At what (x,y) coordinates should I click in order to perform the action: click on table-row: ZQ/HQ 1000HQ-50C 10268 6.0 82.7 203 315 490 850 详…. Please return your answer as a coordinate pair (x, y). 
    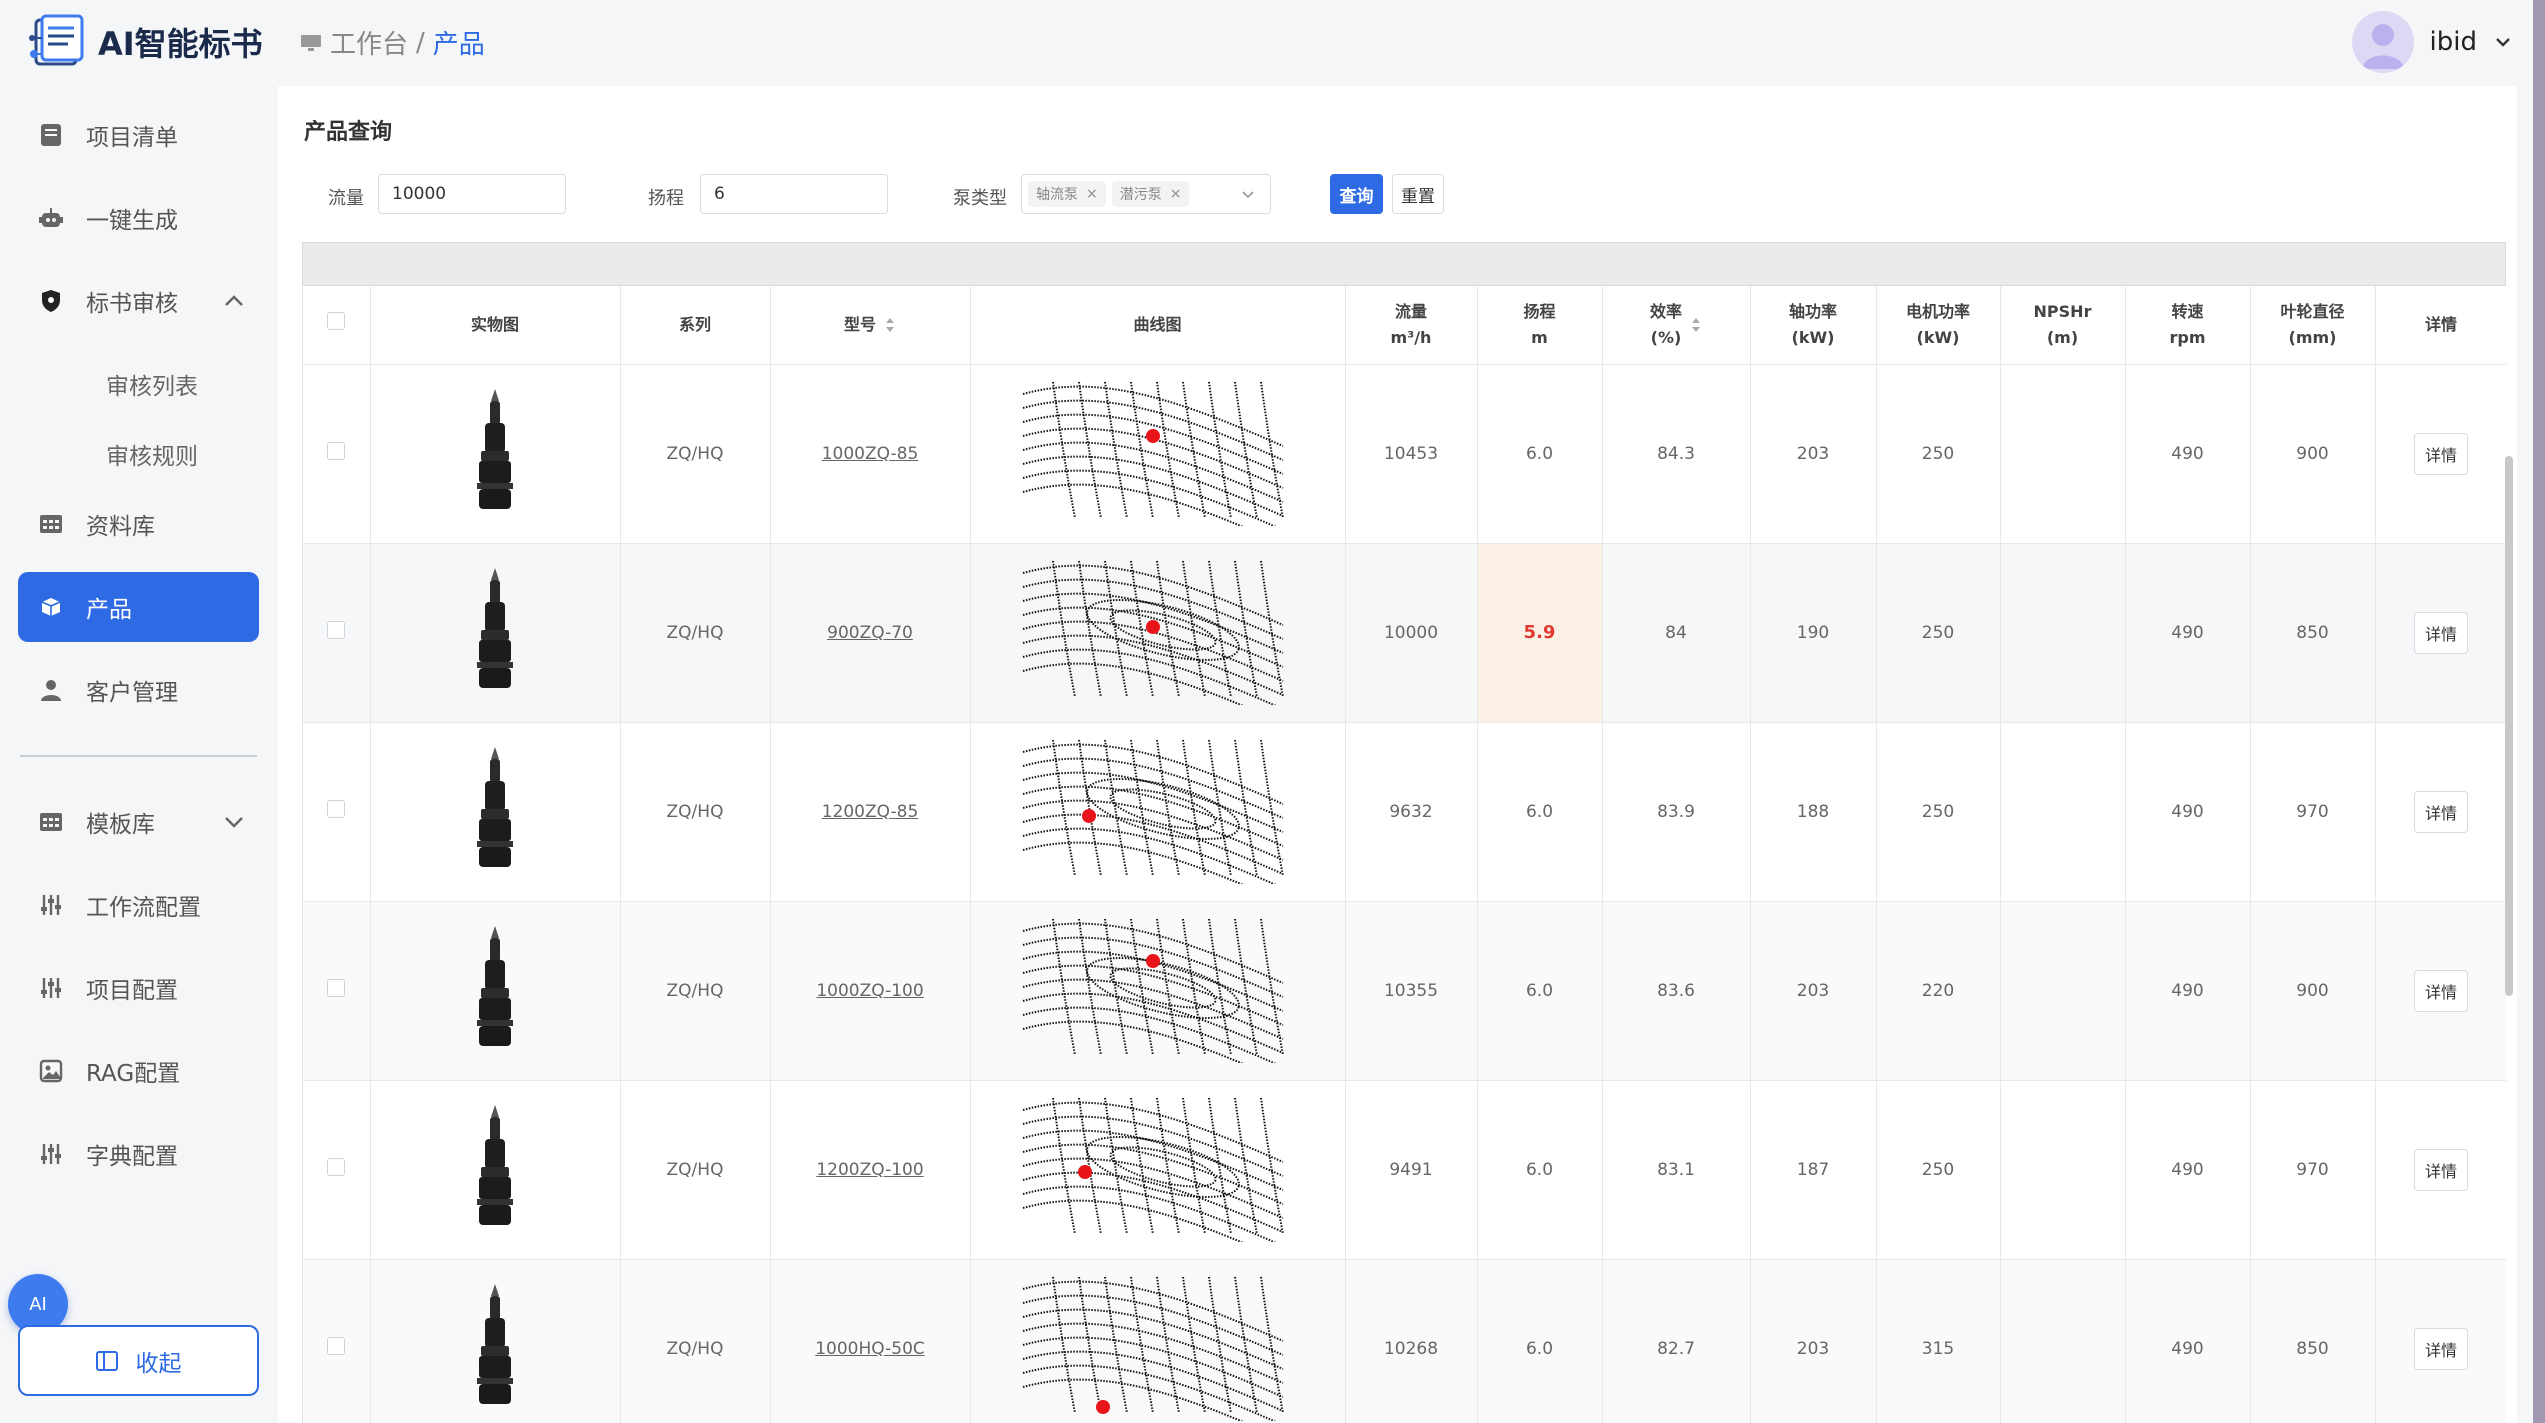
    Looking at the image, I should click on (1404, 1341).